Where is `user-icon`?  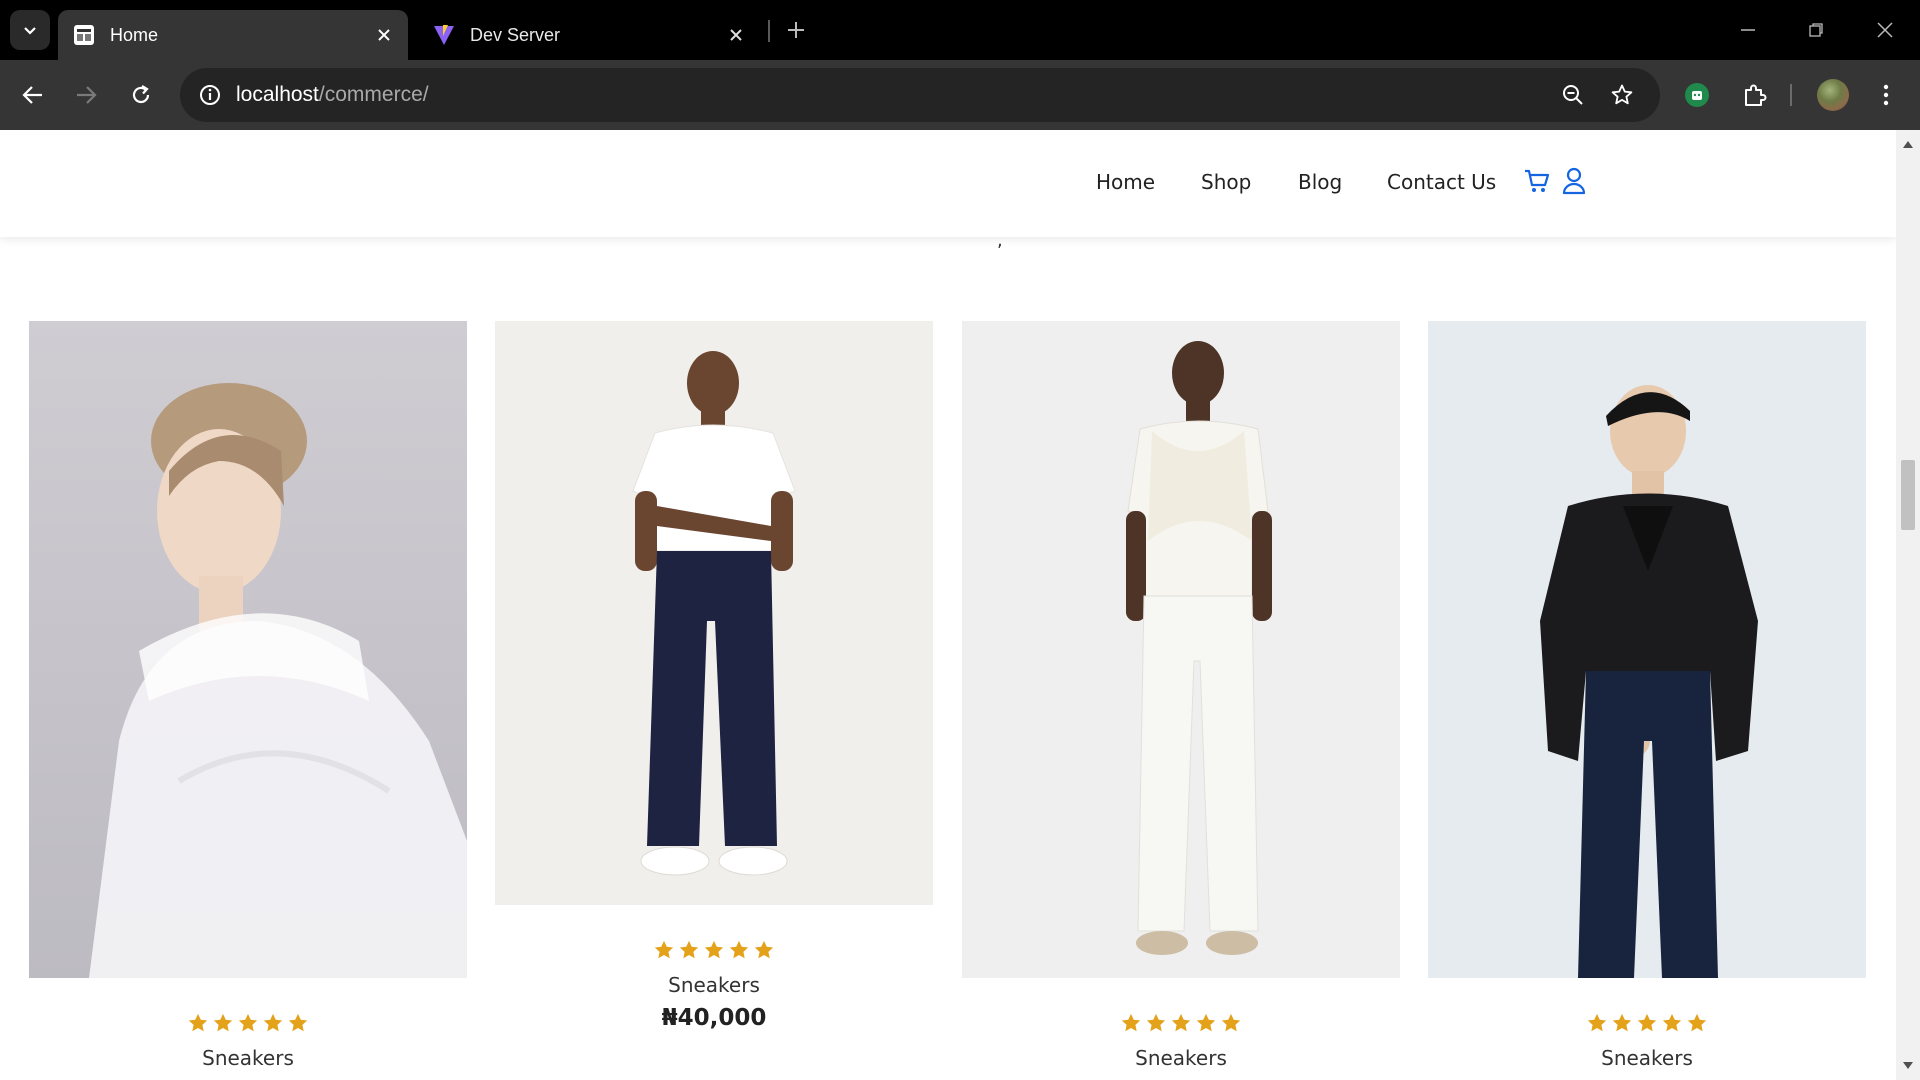
user-icon is located at coordinates (1574, 181).